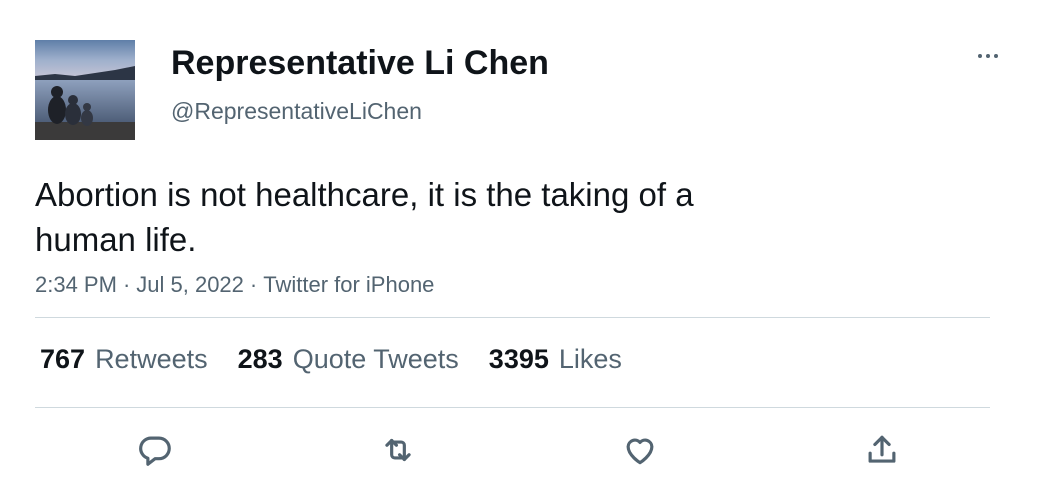 The image size is (1050, 480). I want to click on avatar-photo, so click(85, 90).